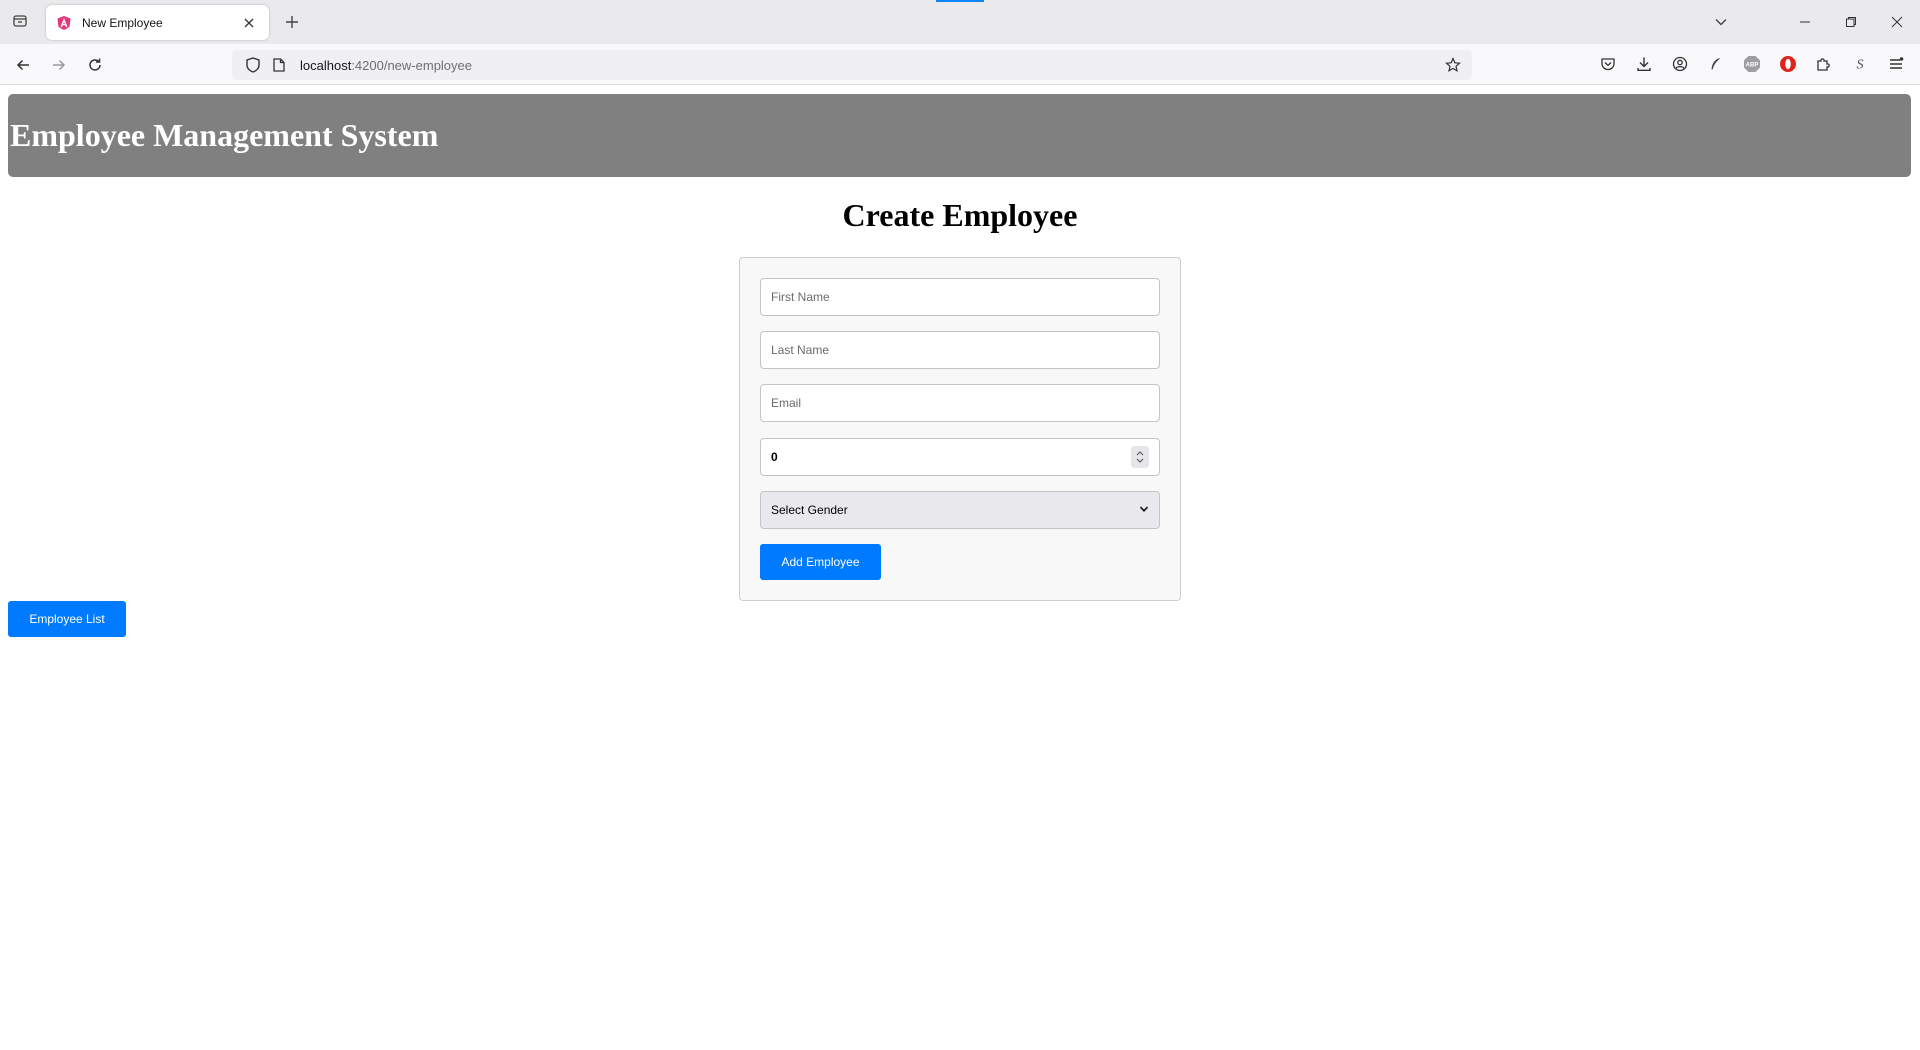 The image size is (1920, 1050). Describe the element at coordinates (852, 65) in the screenshot. I see `url-bar: localhost:4200/new-employee` at that location.